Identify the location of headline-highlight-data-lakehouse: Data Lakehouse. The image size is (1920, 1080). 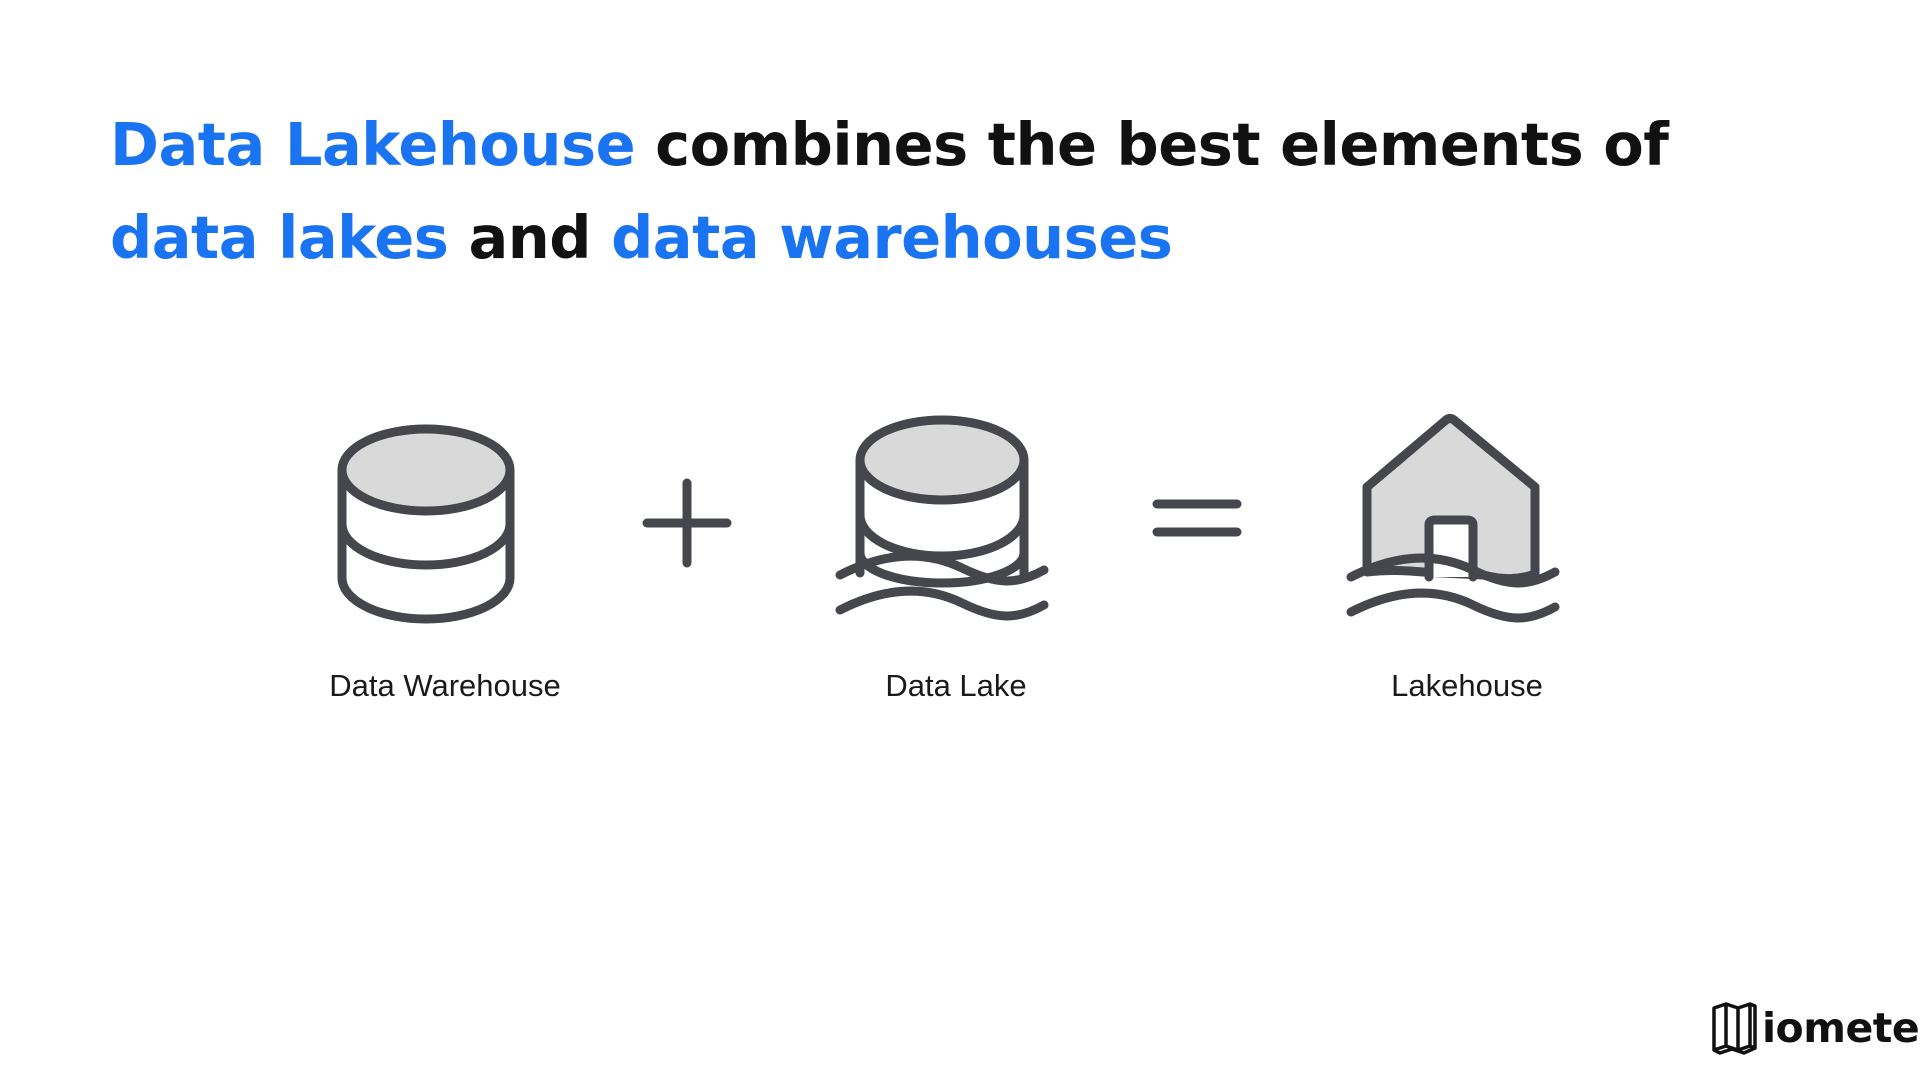
(373, 144).